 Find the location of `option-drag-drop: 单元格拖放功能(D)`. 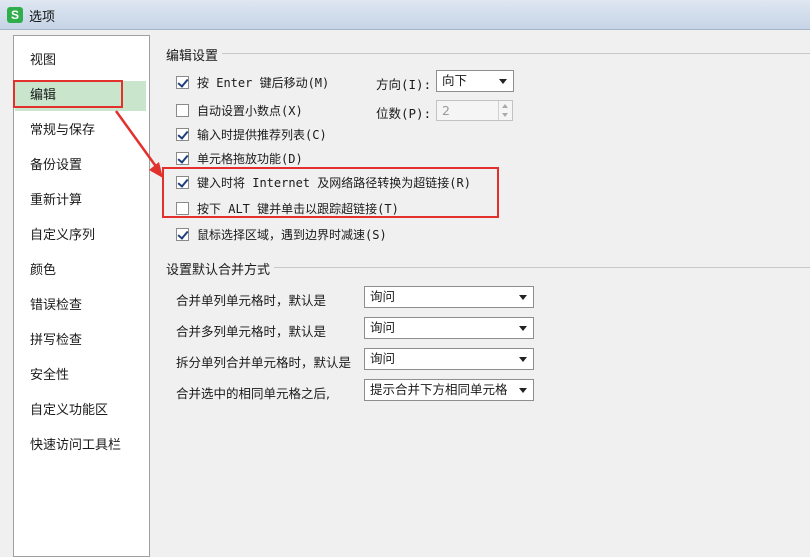

option-drag-drop: 单元格拖放功能(D) is located at coordinates (239, 158).